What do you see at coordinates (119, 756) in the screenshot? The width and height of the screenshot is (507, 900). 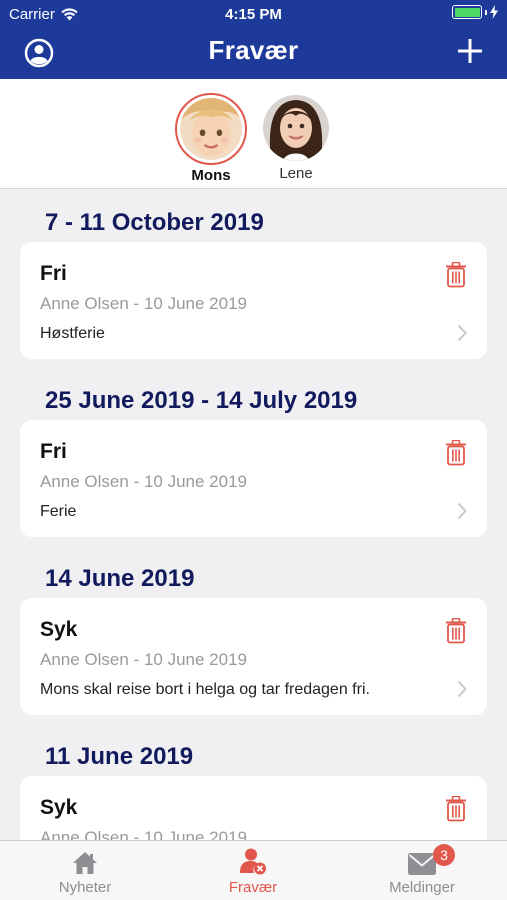 I see `absence-period: 11 June 2019` at bounding box center [119, 756].